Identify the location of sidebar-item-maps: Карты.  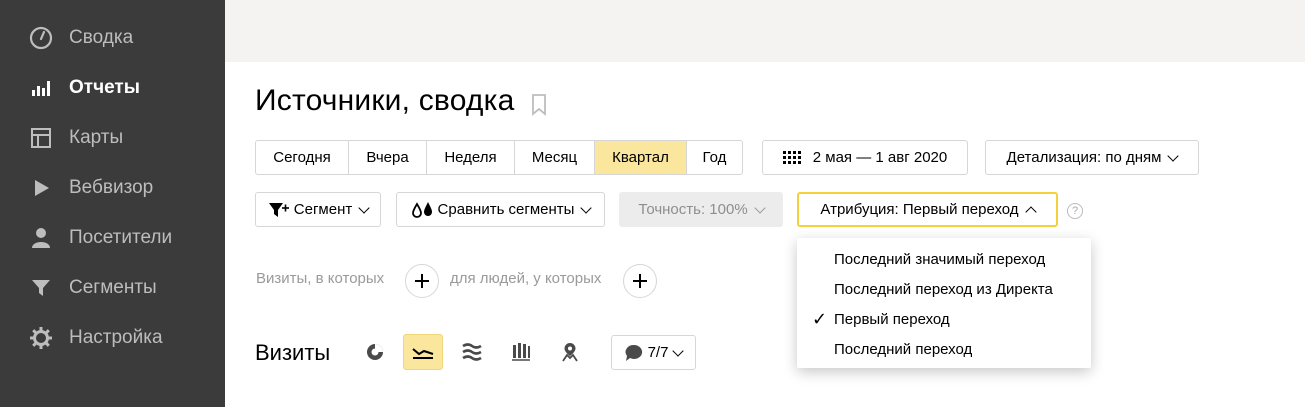
(112, 138).